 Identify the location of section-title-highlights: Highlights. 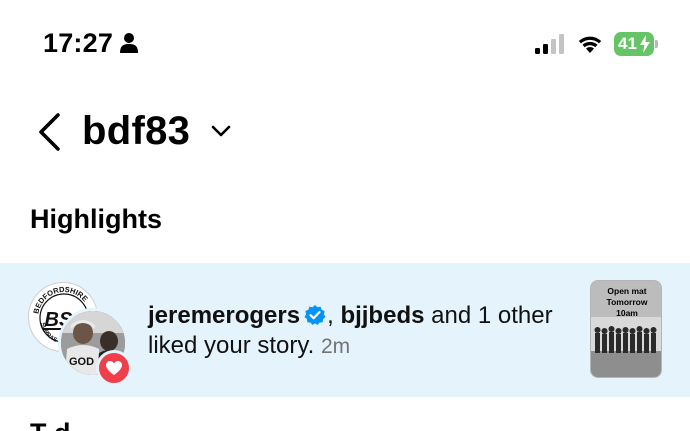
(96, 219).